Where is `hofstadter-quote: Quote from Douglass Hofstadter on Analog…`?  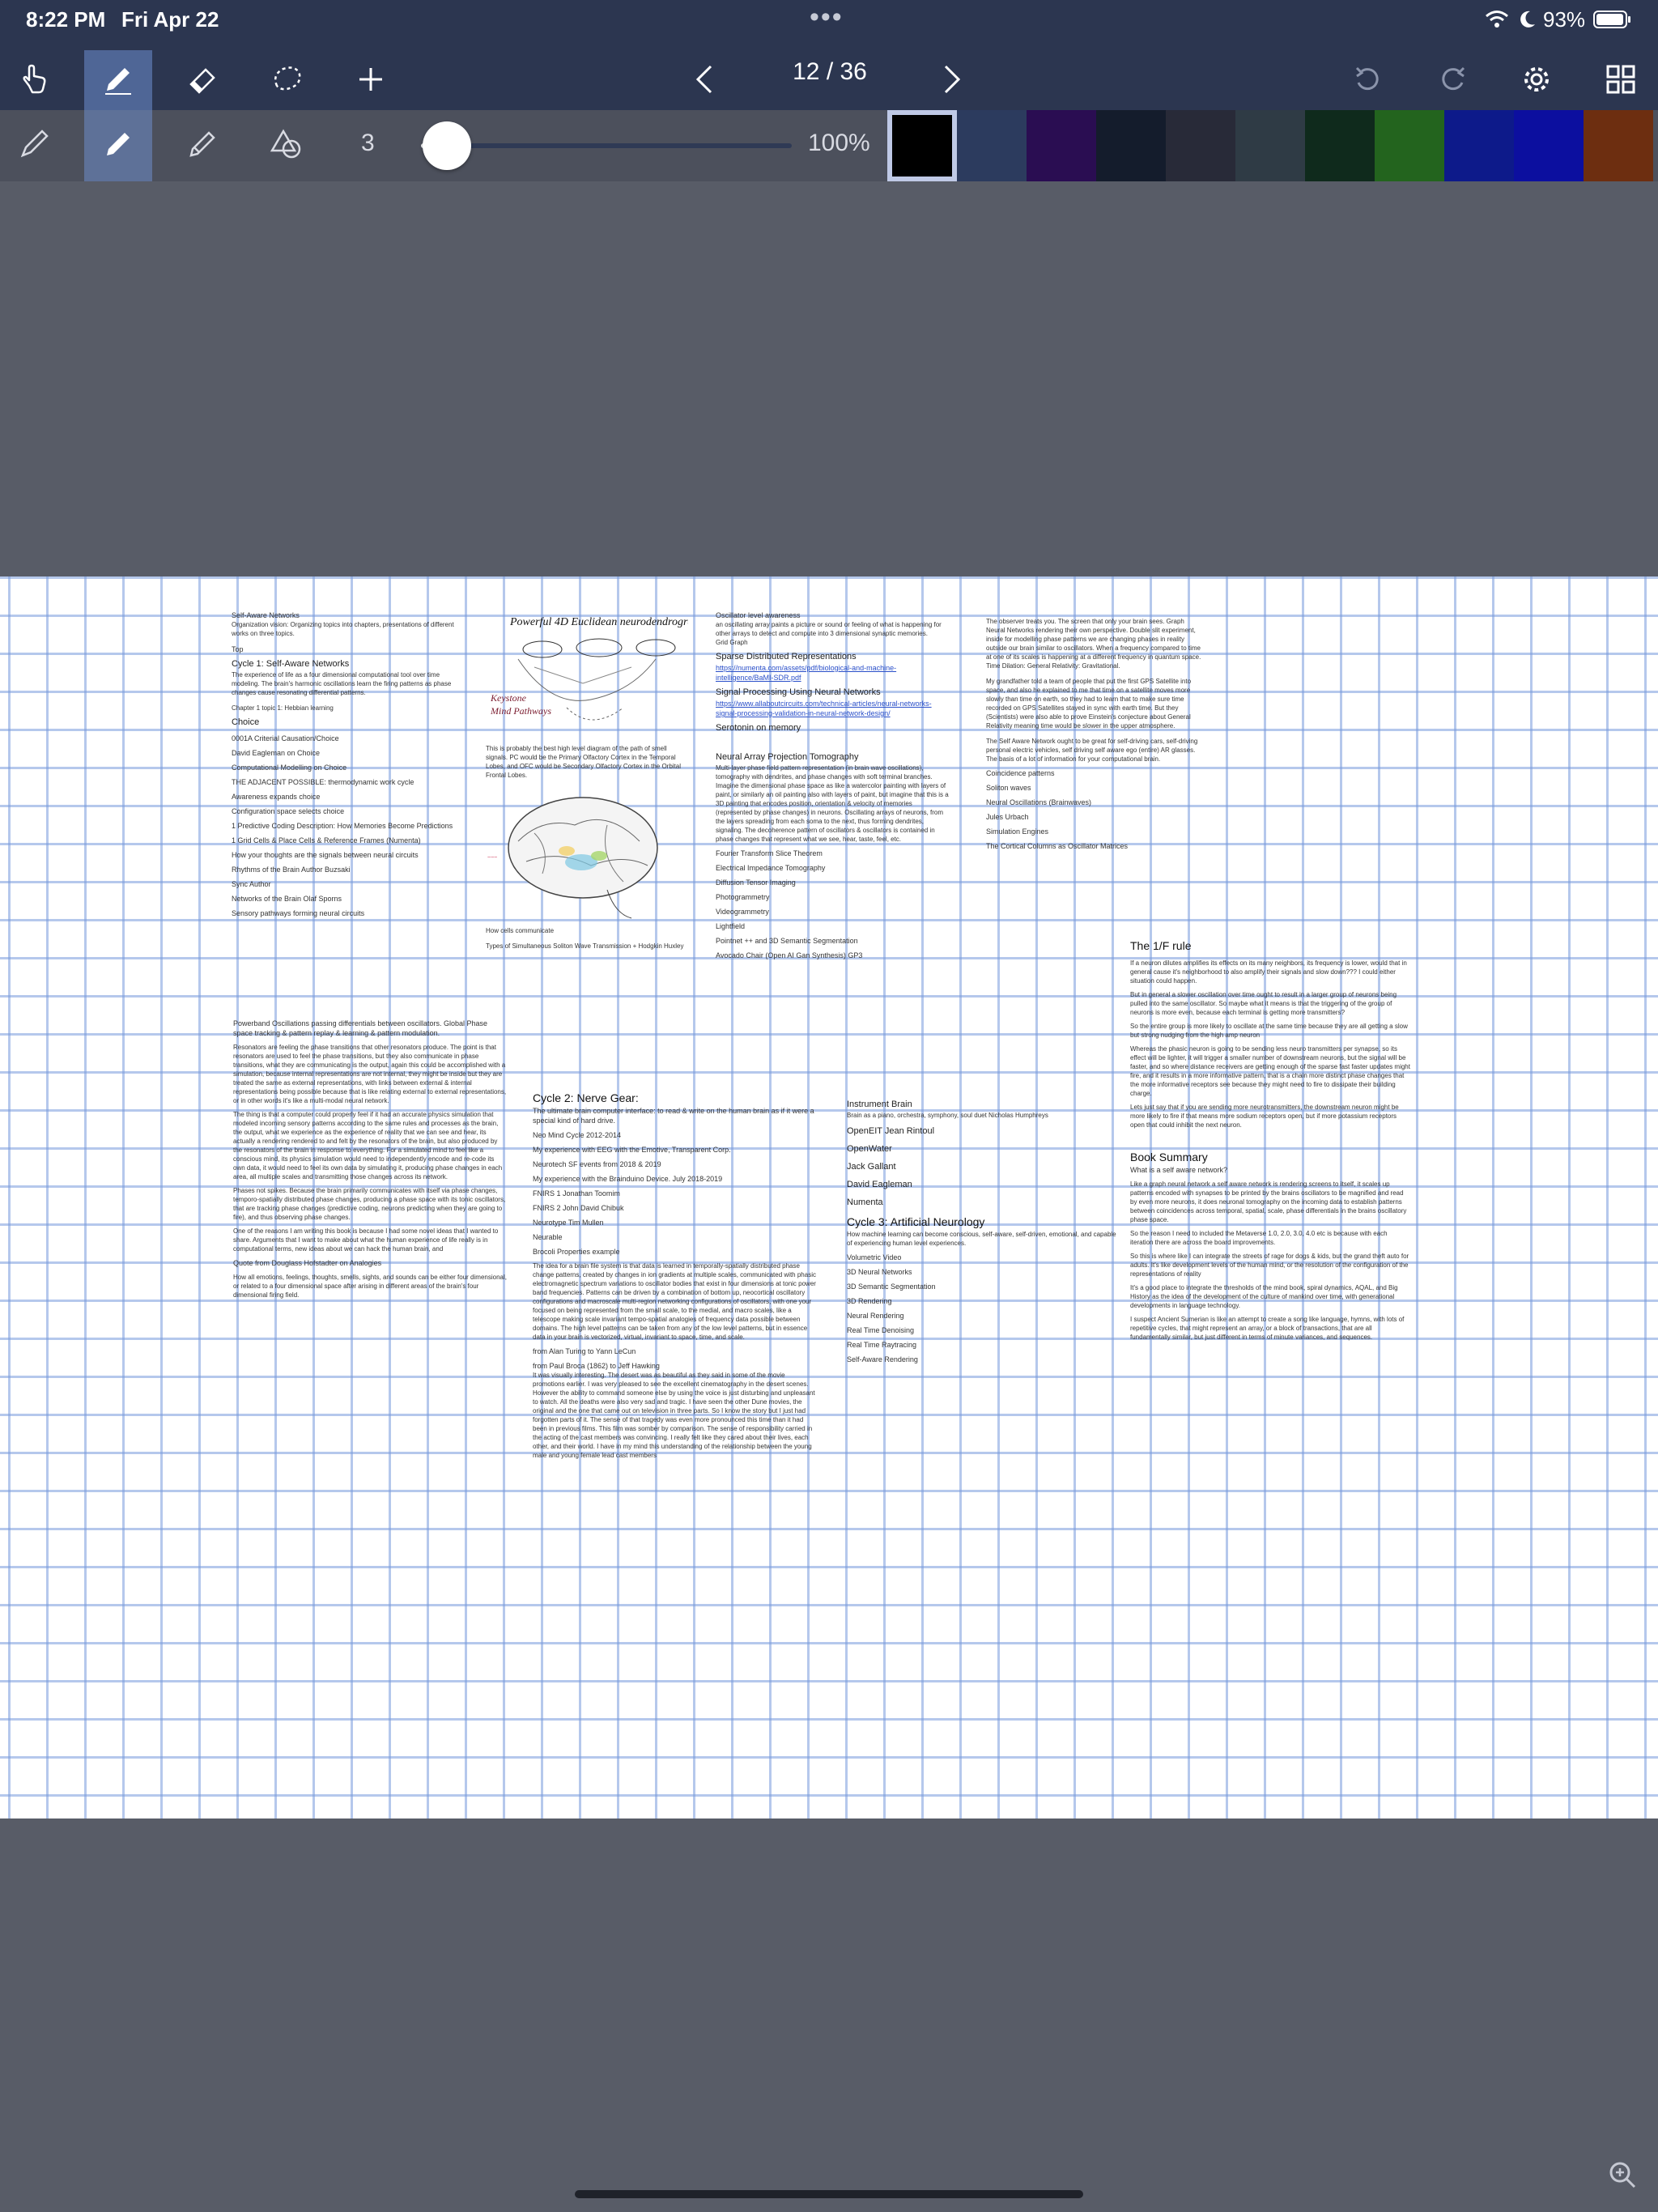
hofstadter-quote: Quote from Douglass Hofstadter on Analog… is located at coordinates (307, 1263).